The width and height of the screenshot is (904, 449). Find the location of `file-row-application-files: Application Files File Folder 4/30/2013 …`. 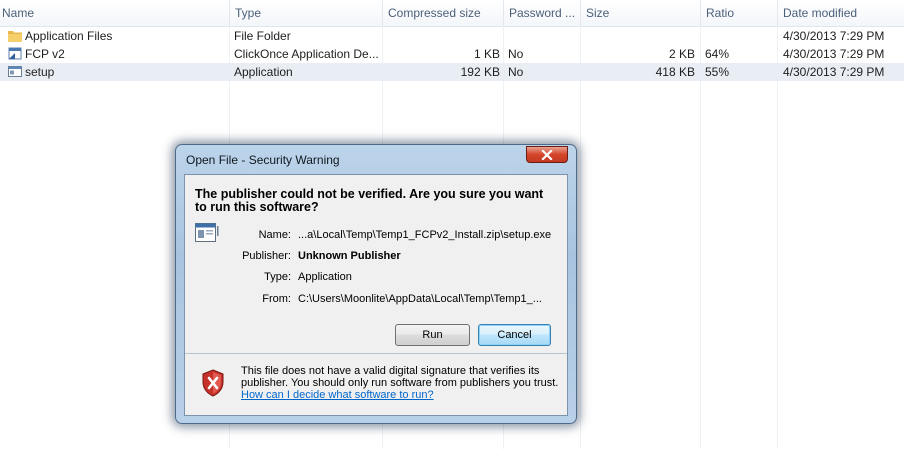

file-row-application-files: Application Files File Folder 4/30/2013 … is located at coordinates (452, 36).